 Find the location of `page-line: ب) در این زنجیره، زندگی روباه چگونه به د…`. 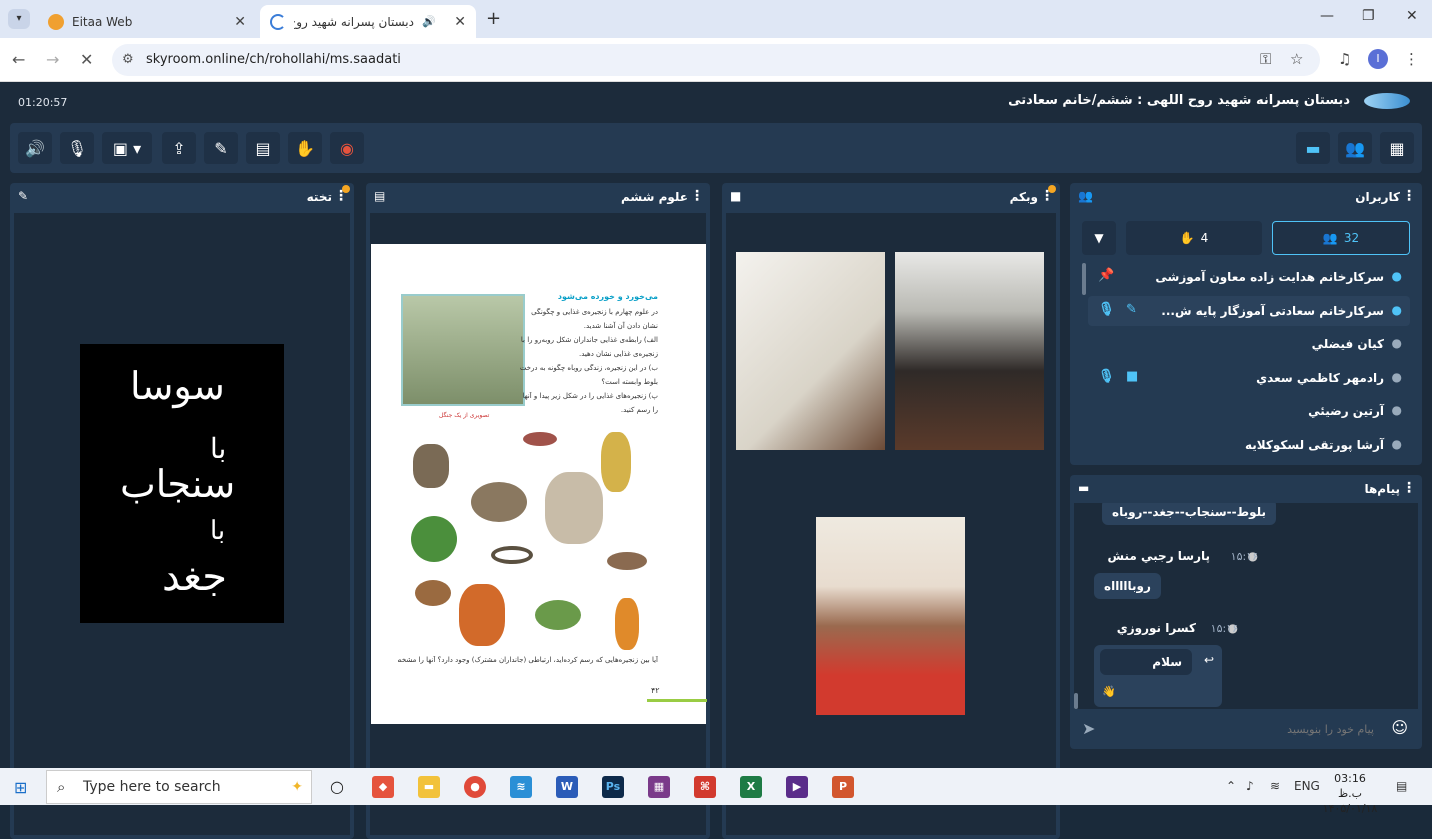

page-line: ب) در این زنجیره، زندگی روباه چگونه به د… is located at coordinates (588, 368).